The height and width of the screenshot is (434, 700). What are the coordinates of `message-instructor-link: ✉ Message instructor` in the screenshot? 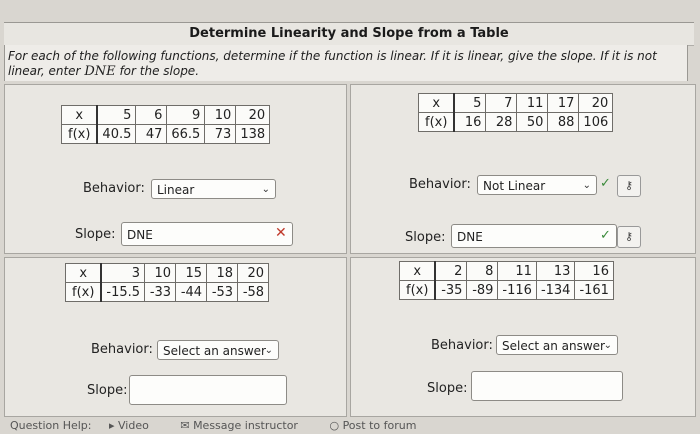 It's located at (246, 425).